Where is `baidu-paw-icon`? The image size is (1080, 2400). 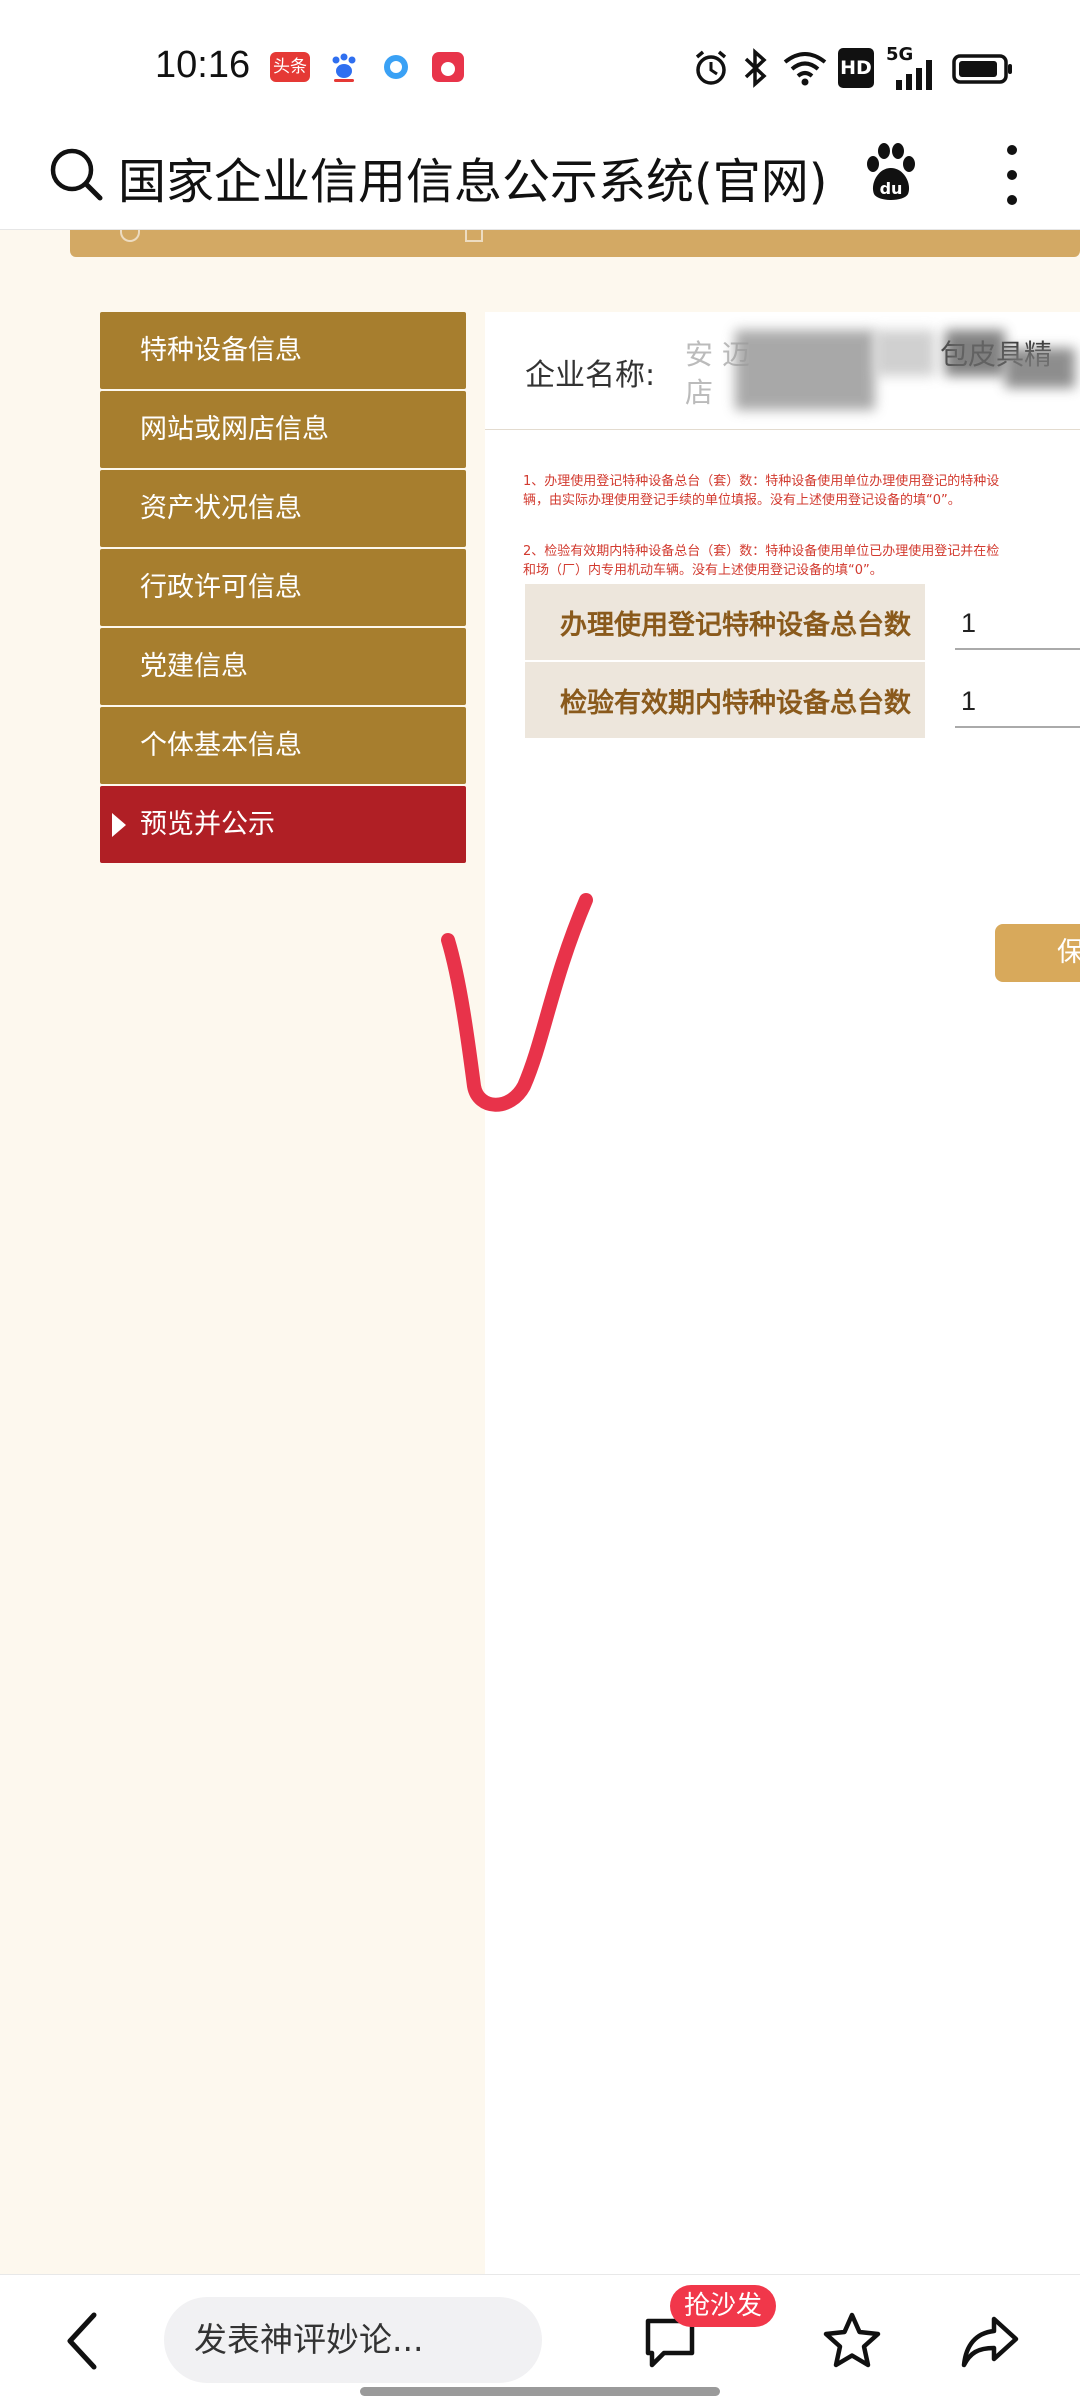
baidu-paw-icon is located at coordinates (344, 67).